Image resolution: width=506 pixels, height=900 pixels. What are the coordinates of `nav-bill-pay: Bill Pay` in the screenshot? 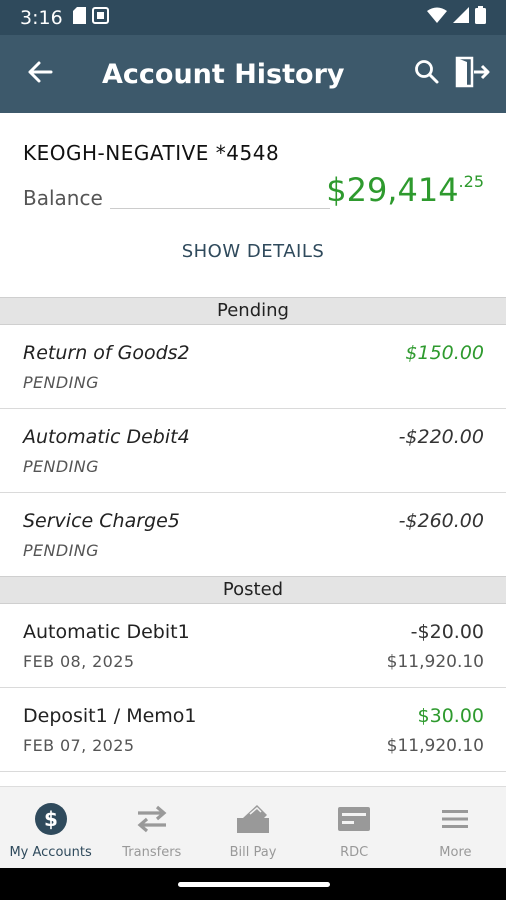 It's located at (252, 827).